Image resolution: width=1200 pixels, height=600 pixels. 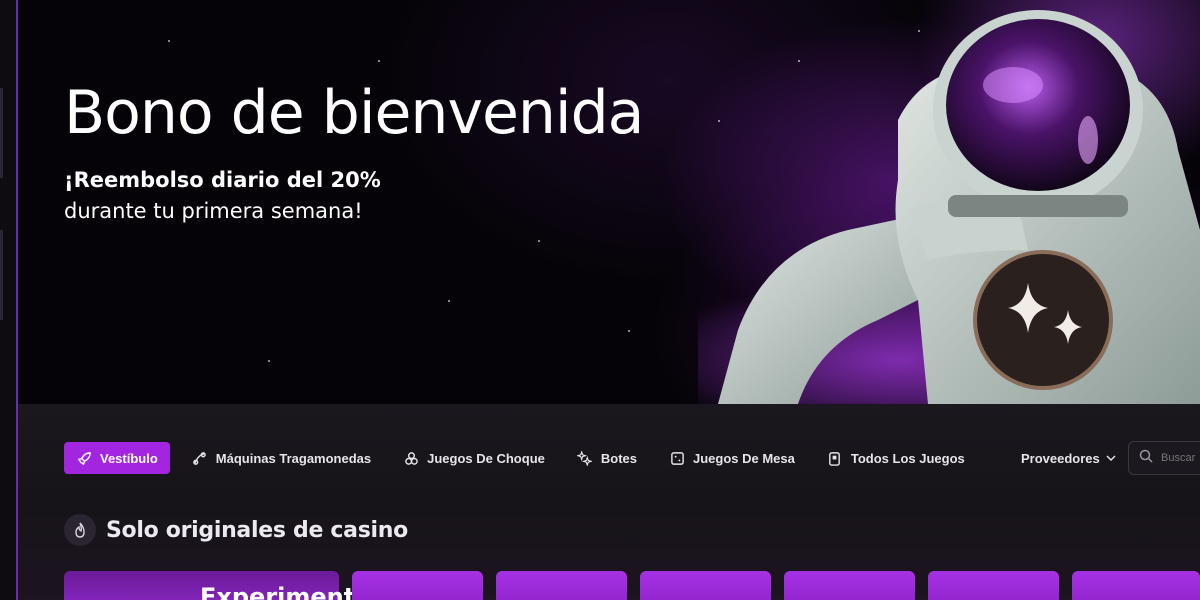 I want to click on section-title: Solo originales de casino, so click(x=257, y=530).